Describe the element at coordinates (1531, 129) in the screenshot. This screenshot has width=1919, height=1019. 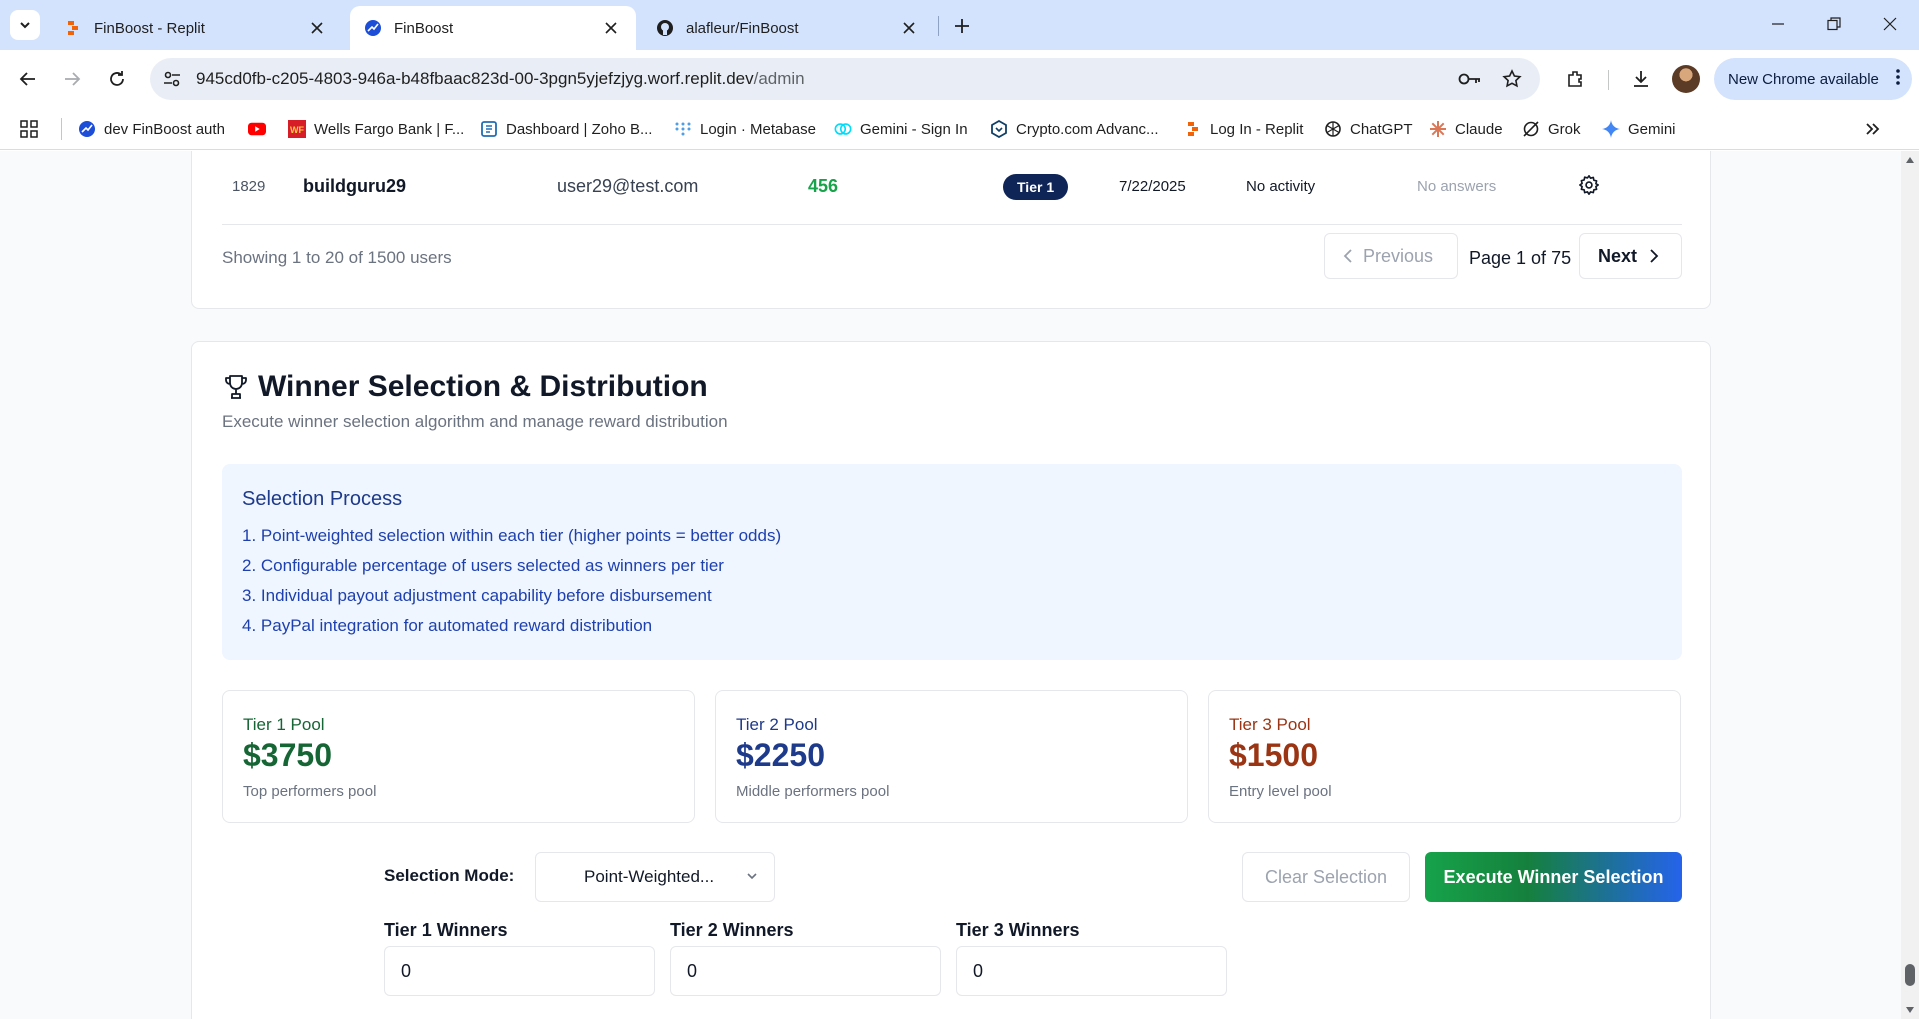
I see `grok-icon` at that location.